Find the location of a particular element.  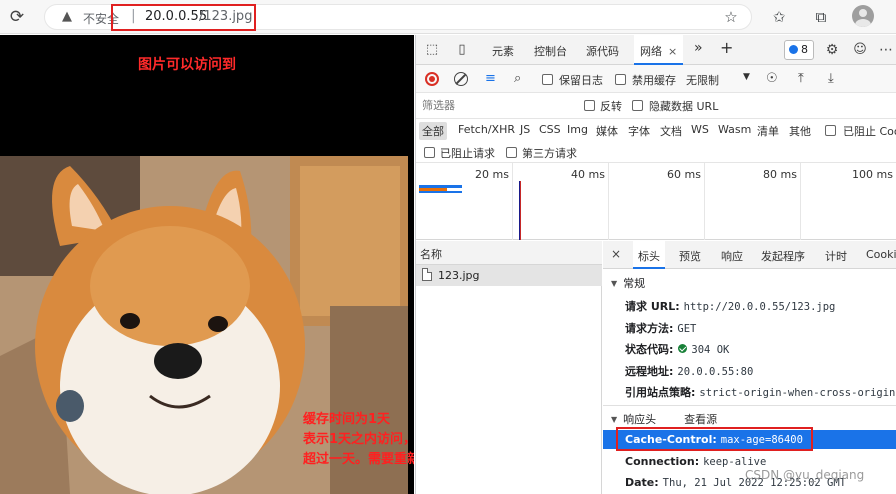

search-icon: ⌕ is located at coordinates (517, 79).